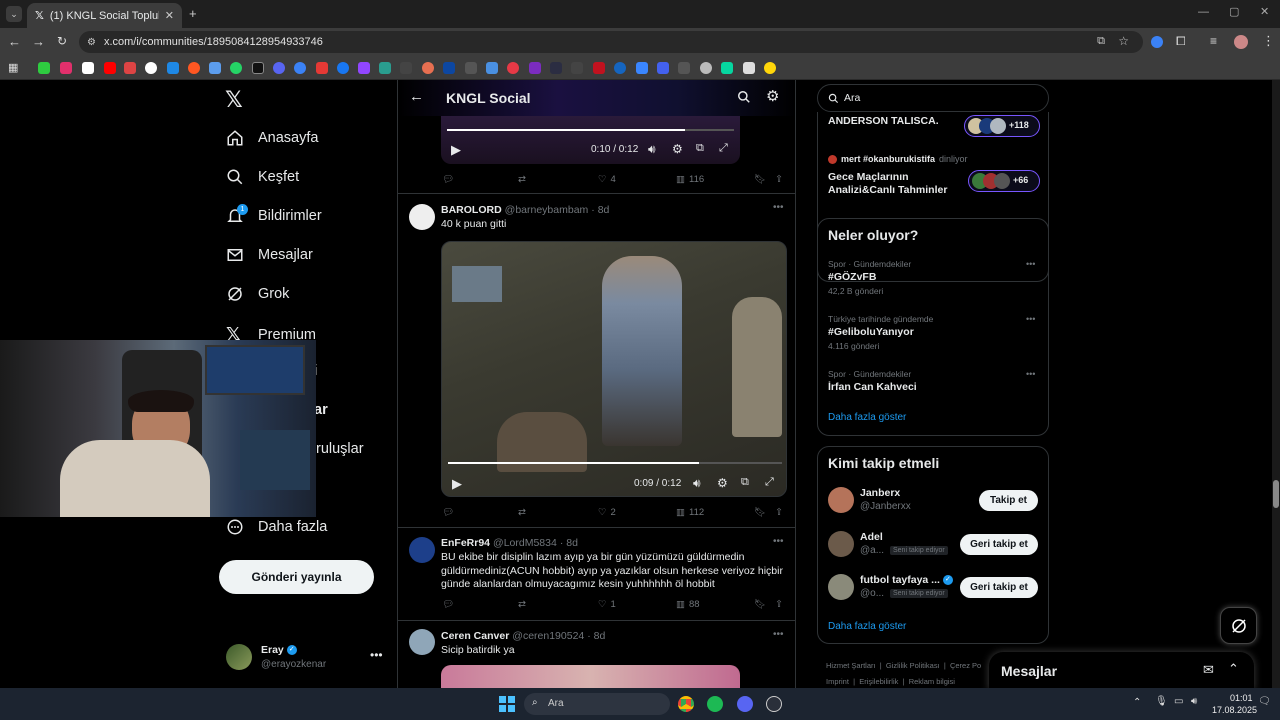  Describe the element at coordinates (614, 369) in the screenshot. I see `video-player: ▶ 0:09 / 0:12 🔊︎ ⚙ ⧉ ⤢` at that location.